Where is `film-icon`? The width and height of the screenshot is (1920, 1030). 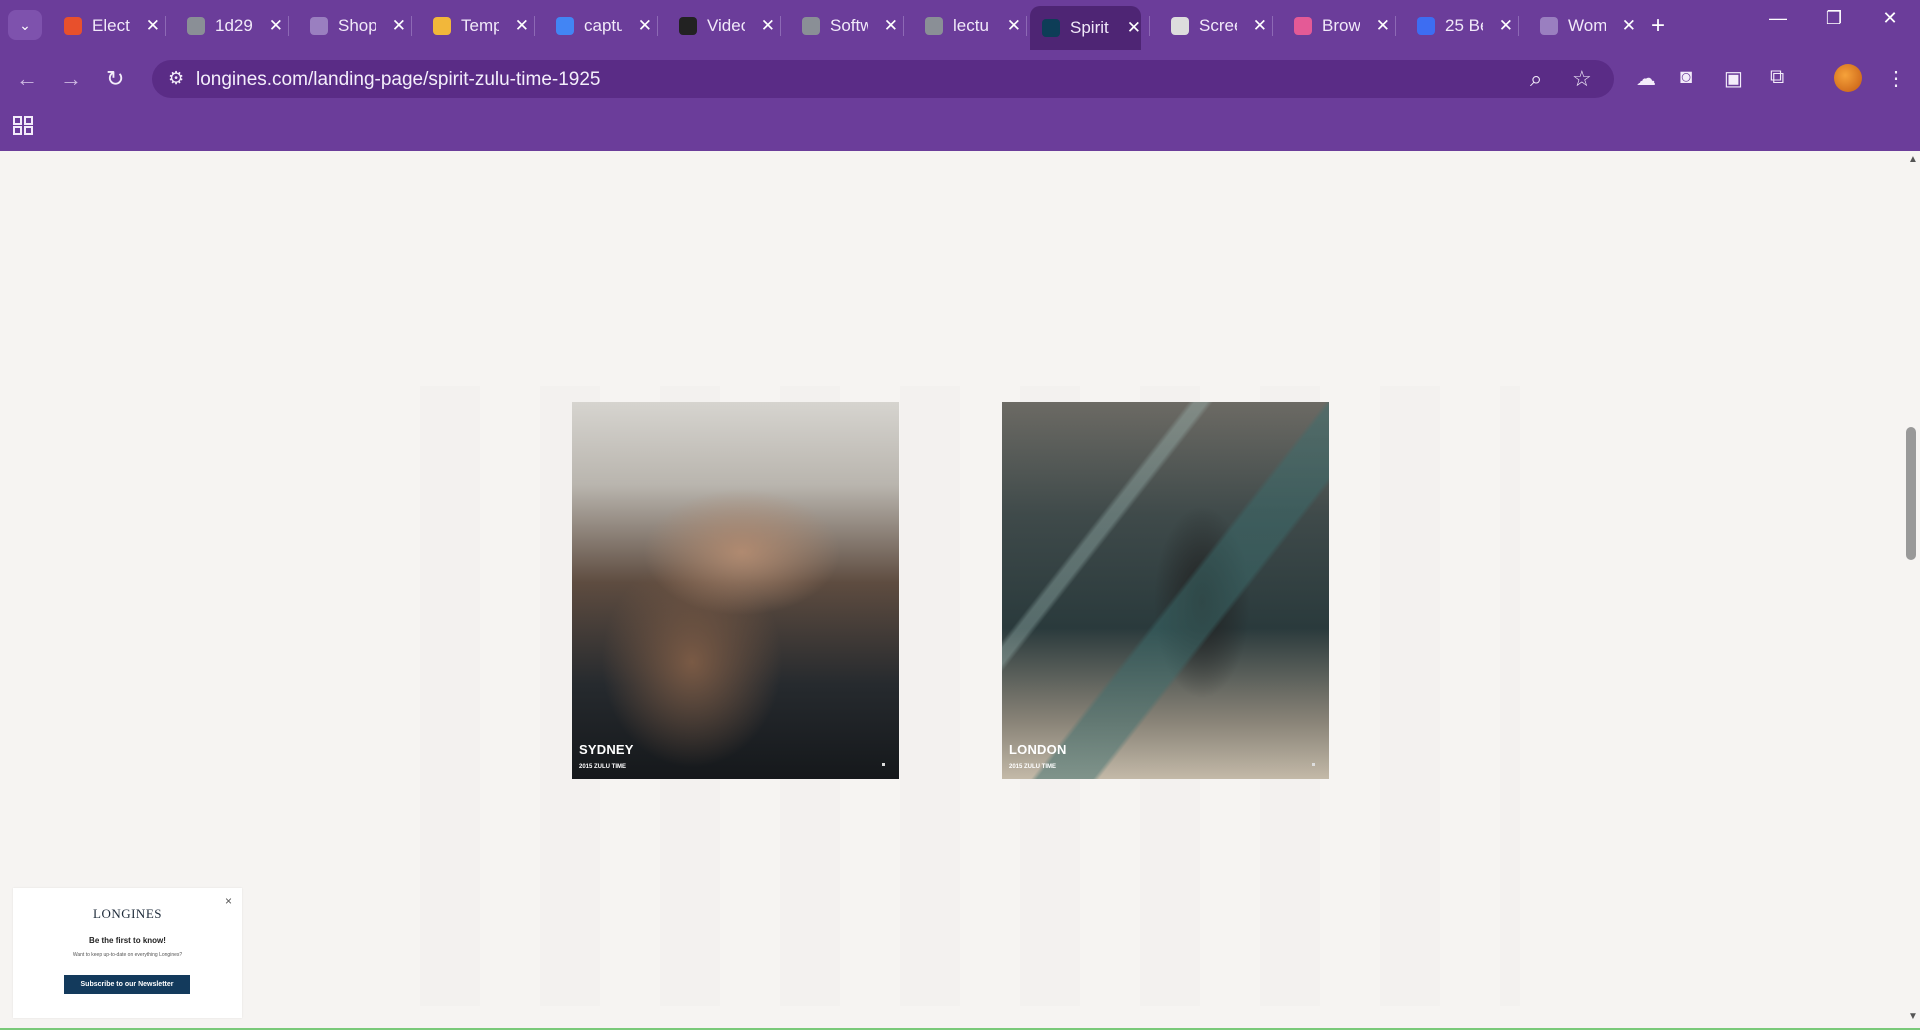 film-icon is located at coordinates (688, 26).